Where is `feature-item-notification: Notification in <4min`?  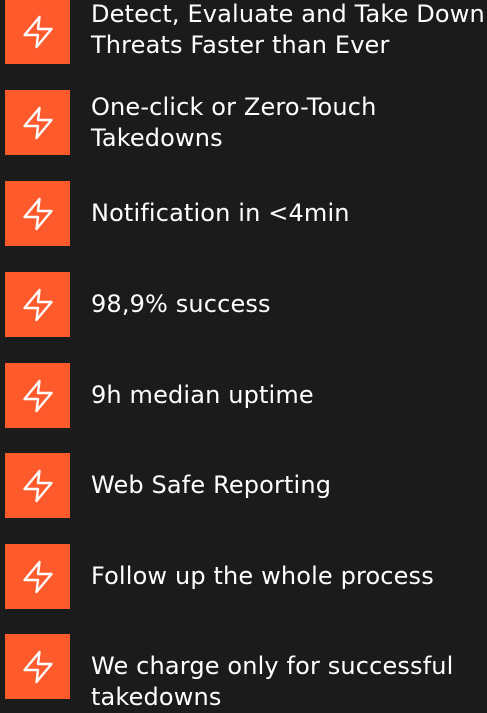
feature-item-notification: Notification in <4min is located at coordinates (246, 213).